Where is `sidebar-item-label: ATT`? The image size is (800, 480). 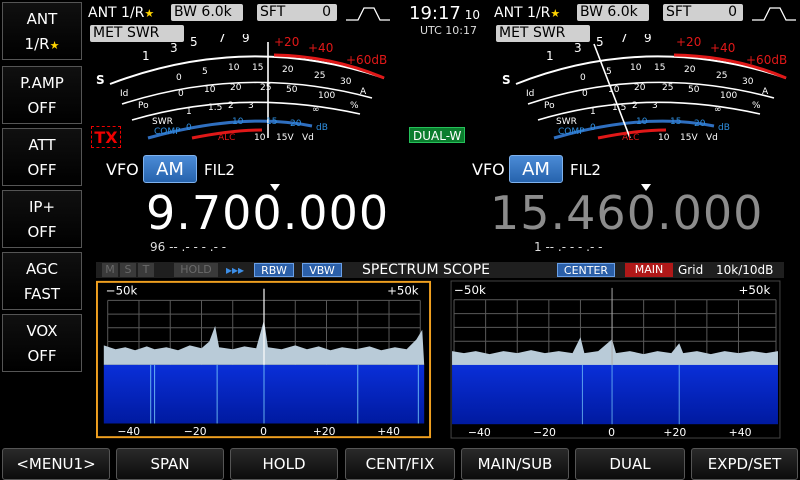 sidebar-item-label: ATT is located at coordinates (42, 145).